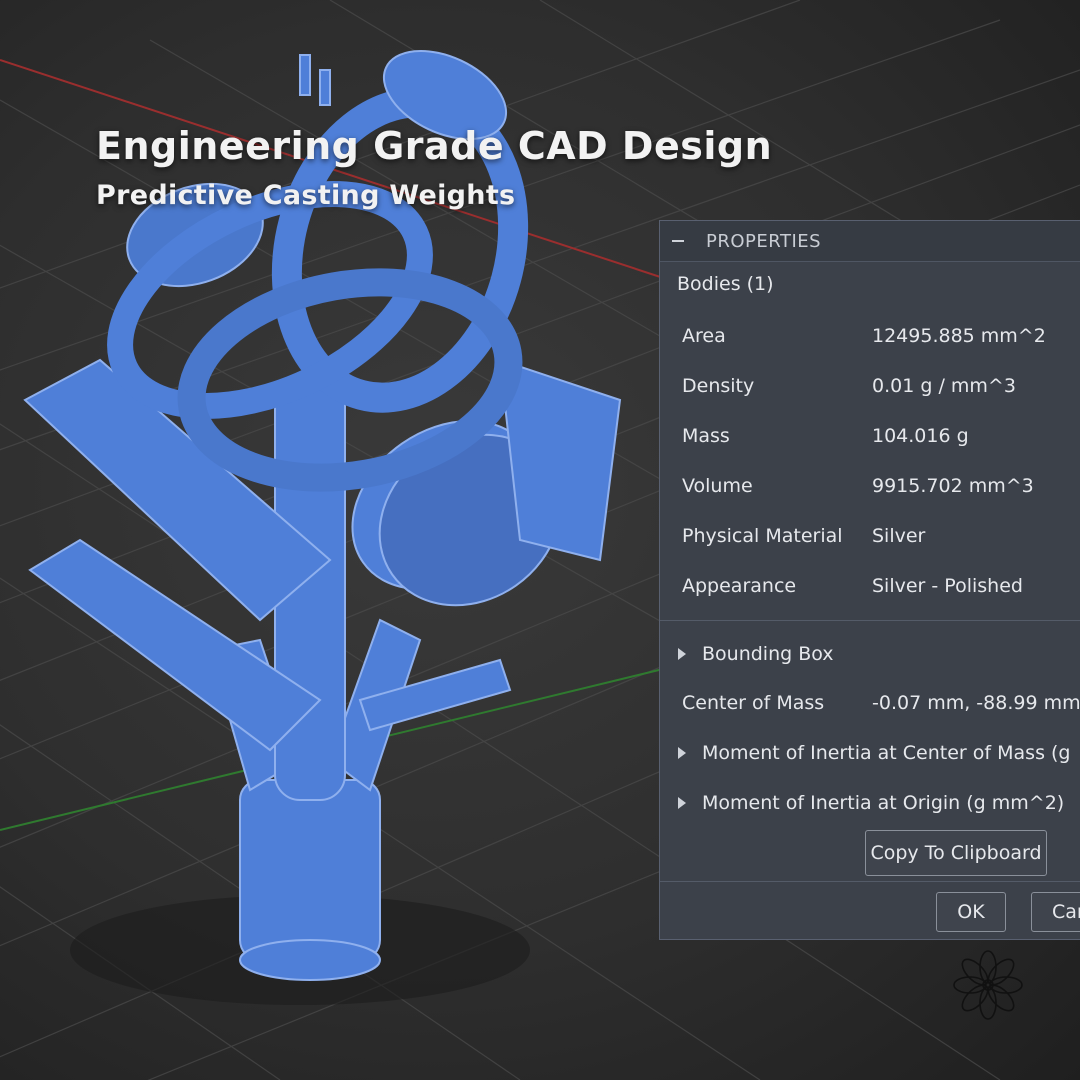 This screenshot has width=1080, height=1080. What do you see at coordinates (849, 386) in the screenshot?
I see `property-row-density: Density 0.01 g / mm^3` at bounding box center [849, 386].